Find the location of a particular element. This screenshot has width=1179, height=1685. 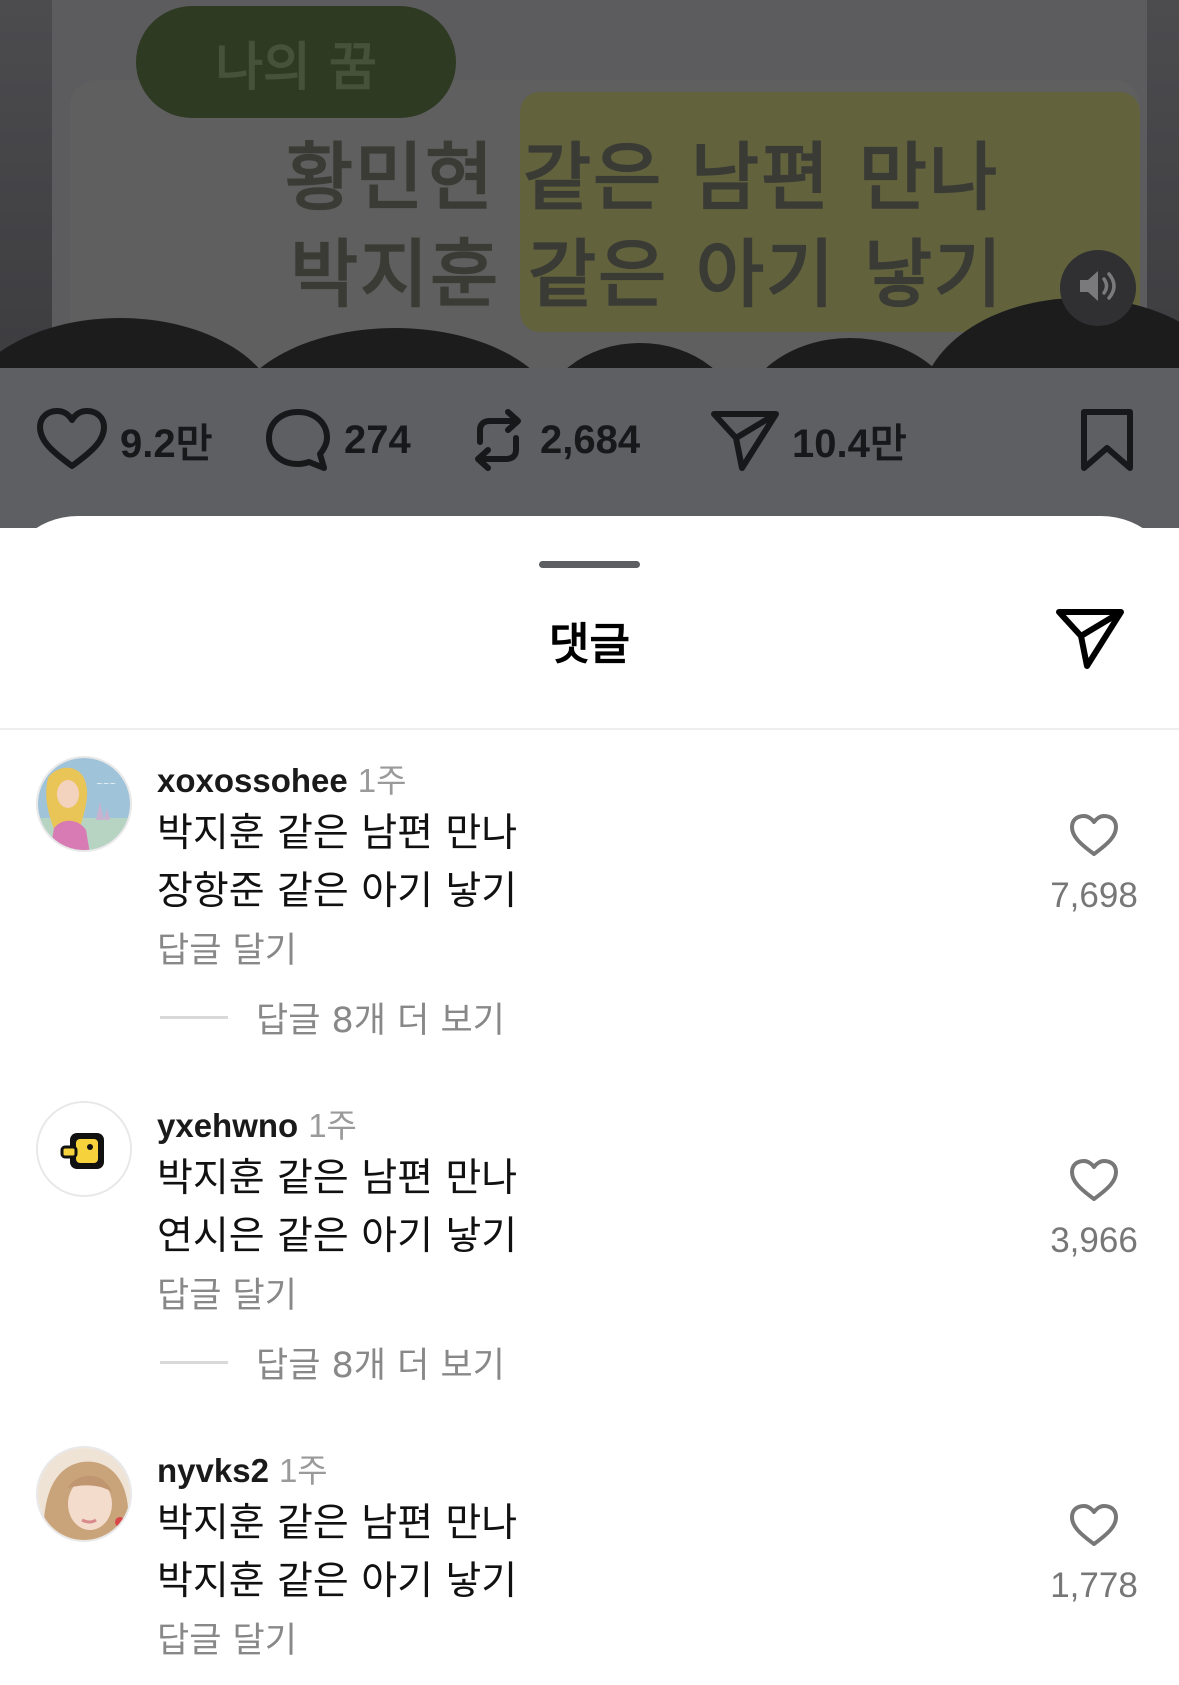

comment-count: 274 is located at coordinates (377, 439).